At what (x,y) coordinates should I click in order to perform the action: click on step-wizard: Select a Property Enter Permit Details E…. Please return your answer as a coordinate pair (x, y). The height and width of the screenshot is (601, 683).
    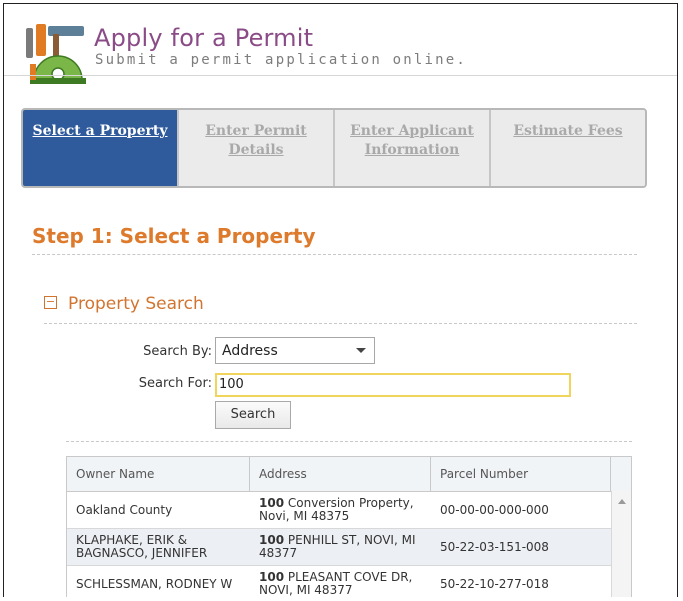
    Looking at the image, I should click on (334, 148).